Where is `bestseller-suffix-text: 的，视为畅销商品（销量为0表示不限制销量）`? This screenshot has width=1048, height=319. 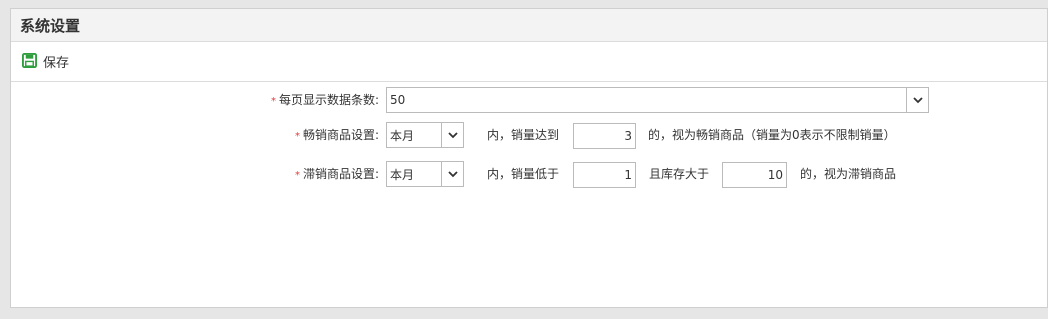 bestseller-suffix-text: 的，视为畅销商品（销量为0表示不限制销量） is located at coordinates (772, 135).